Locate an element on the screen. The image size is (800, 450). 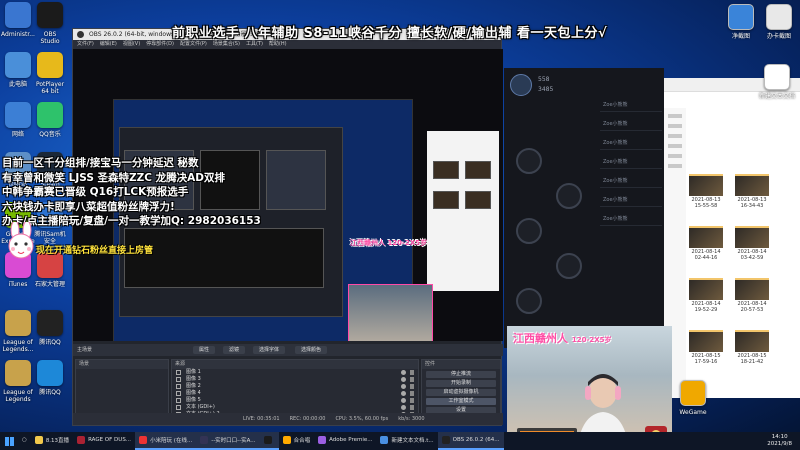
video-file: 2021-08-14 20-57-53 is located at coordinates (752, 301).